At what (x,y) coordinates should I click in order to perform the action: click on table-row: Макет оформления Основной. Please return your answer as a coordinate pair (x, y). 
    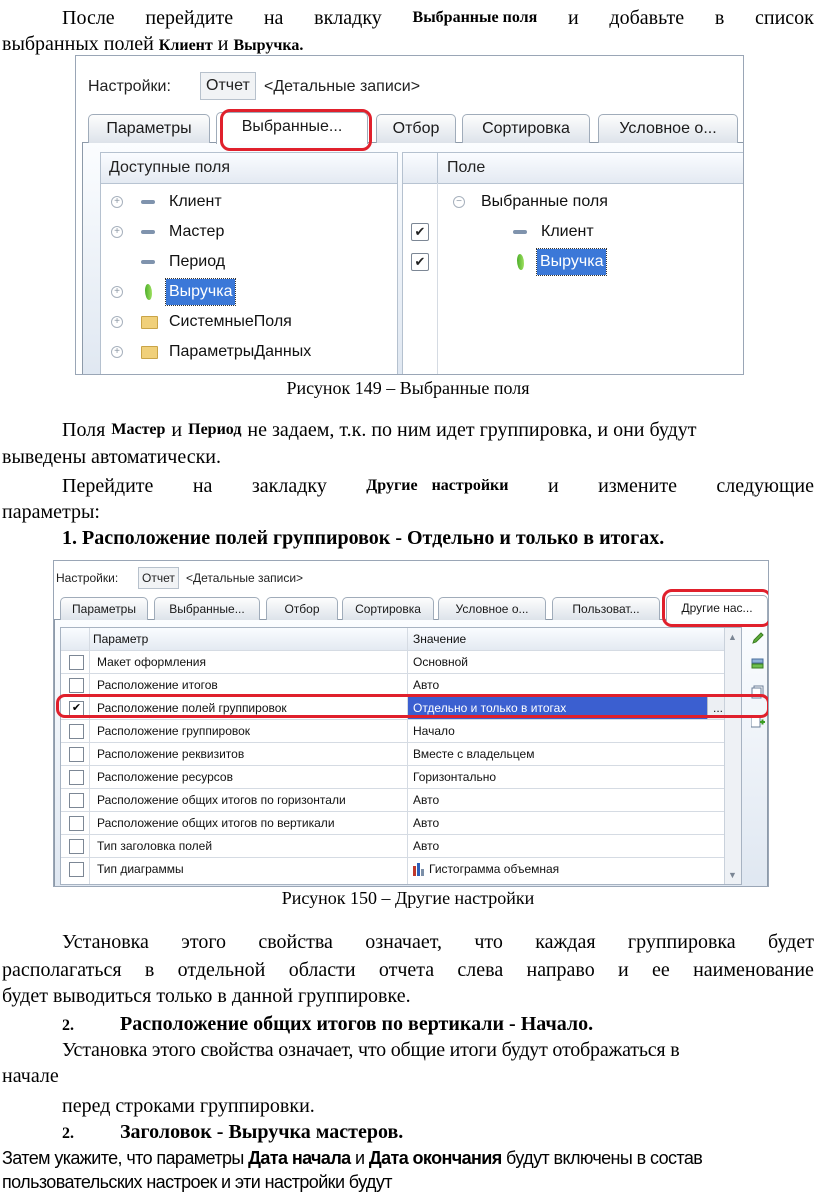
    Looking at the image, I should click on (401, 662).